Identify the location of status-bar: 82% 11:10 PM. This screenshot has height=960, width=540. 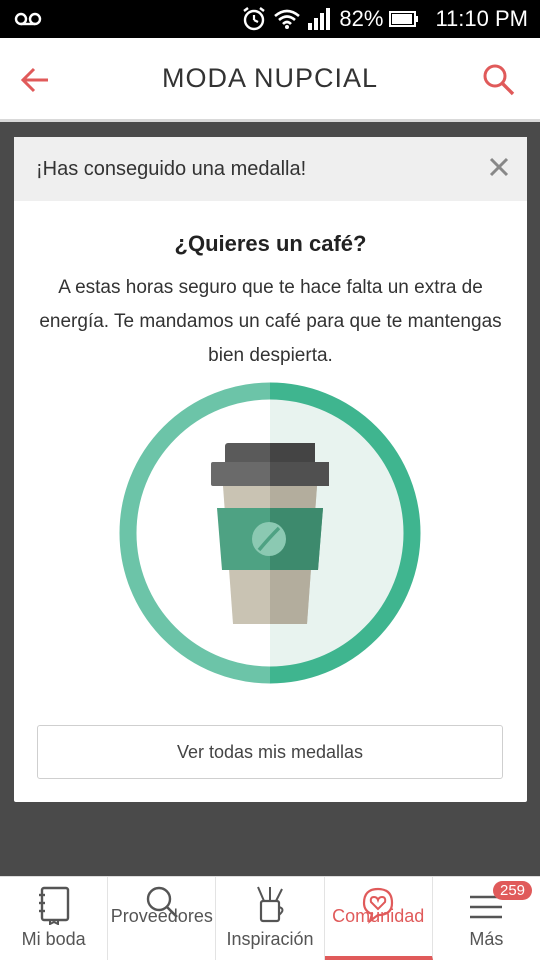
(270, 19).